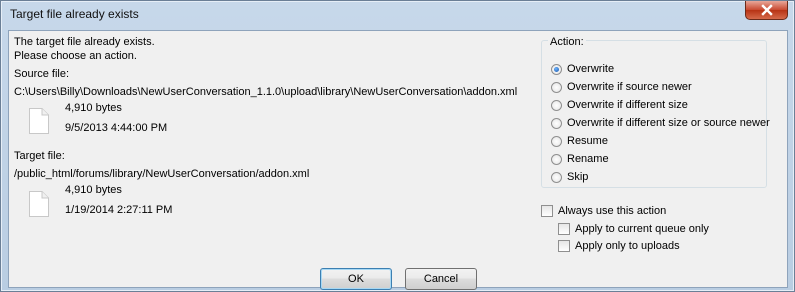 The width and height of the screenshot is (795, 292). What do you see at coordinates (74, 14) in the screenshot?
I see `window-title: Target file already exists` at bounding box center [74, 14].